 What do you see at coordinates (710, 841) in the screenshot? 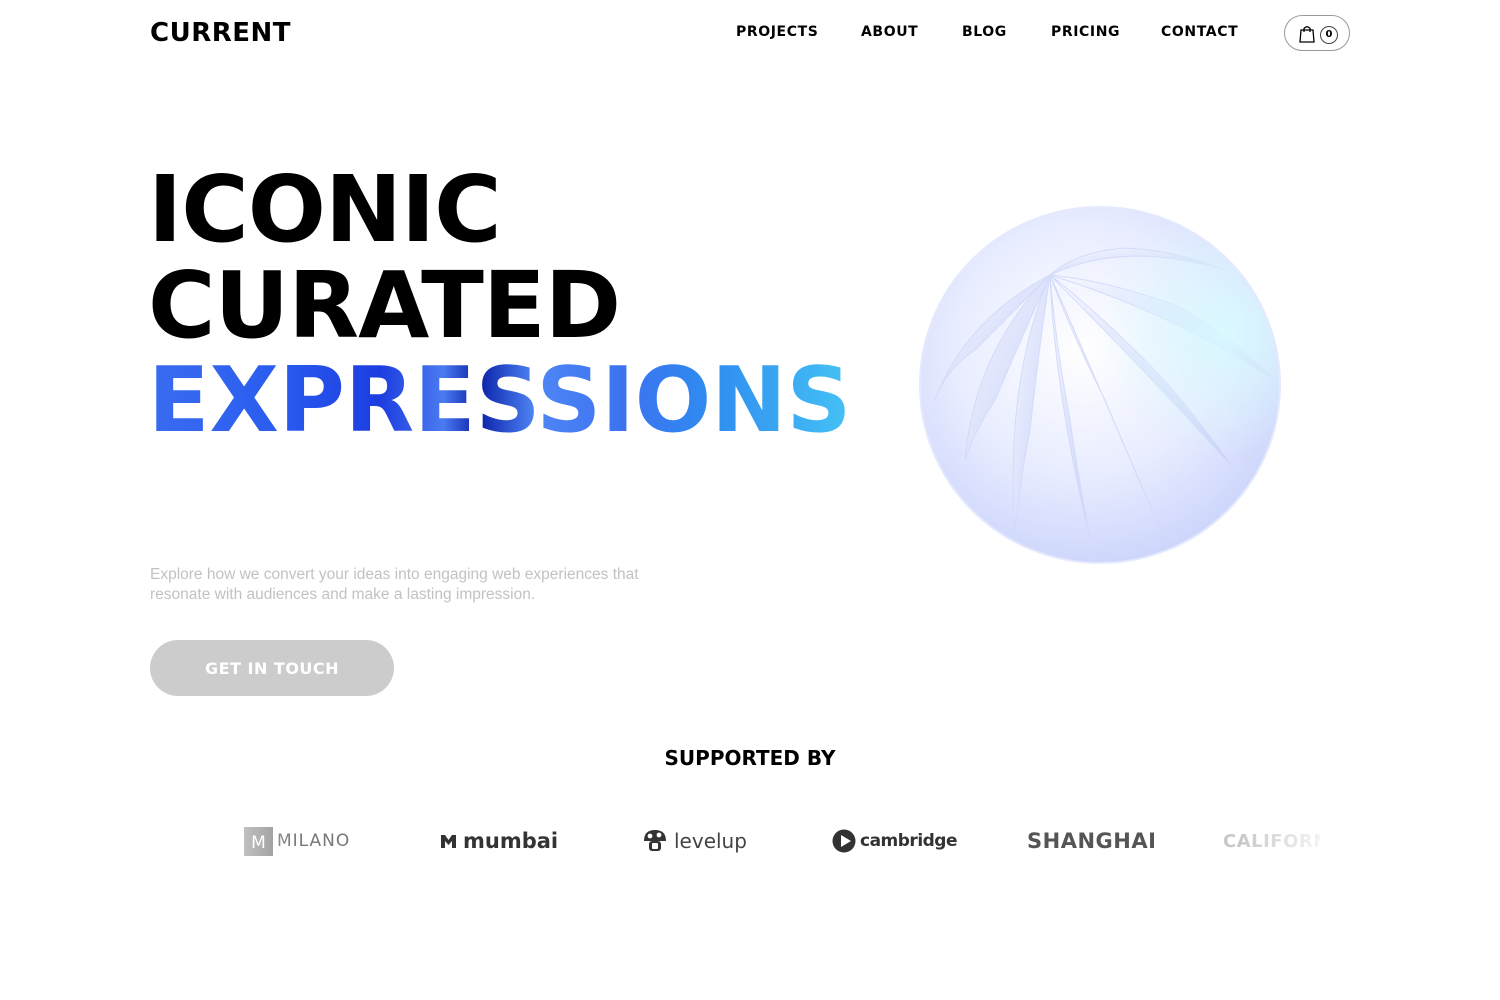
I see `partner-name: levelup` at bounding box center [710, 841].